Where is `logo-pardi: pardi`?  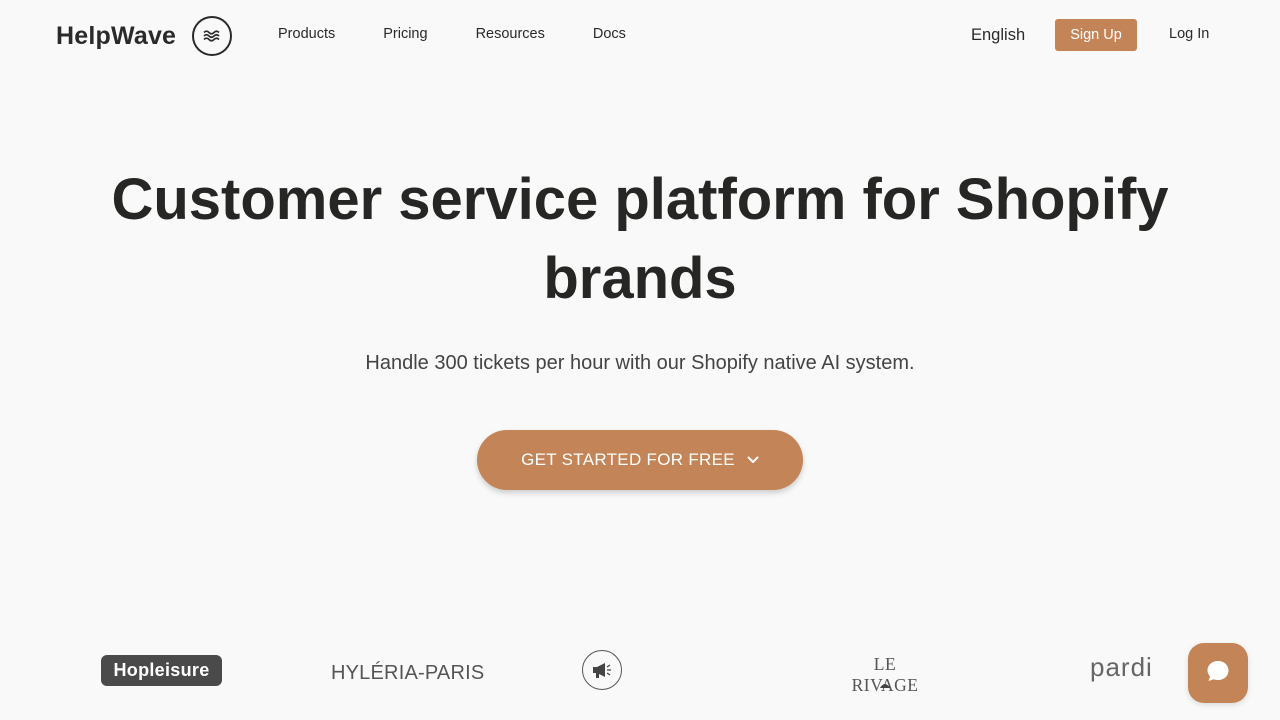 logo-pardi: pardi is located at coordinates (1121, 667).